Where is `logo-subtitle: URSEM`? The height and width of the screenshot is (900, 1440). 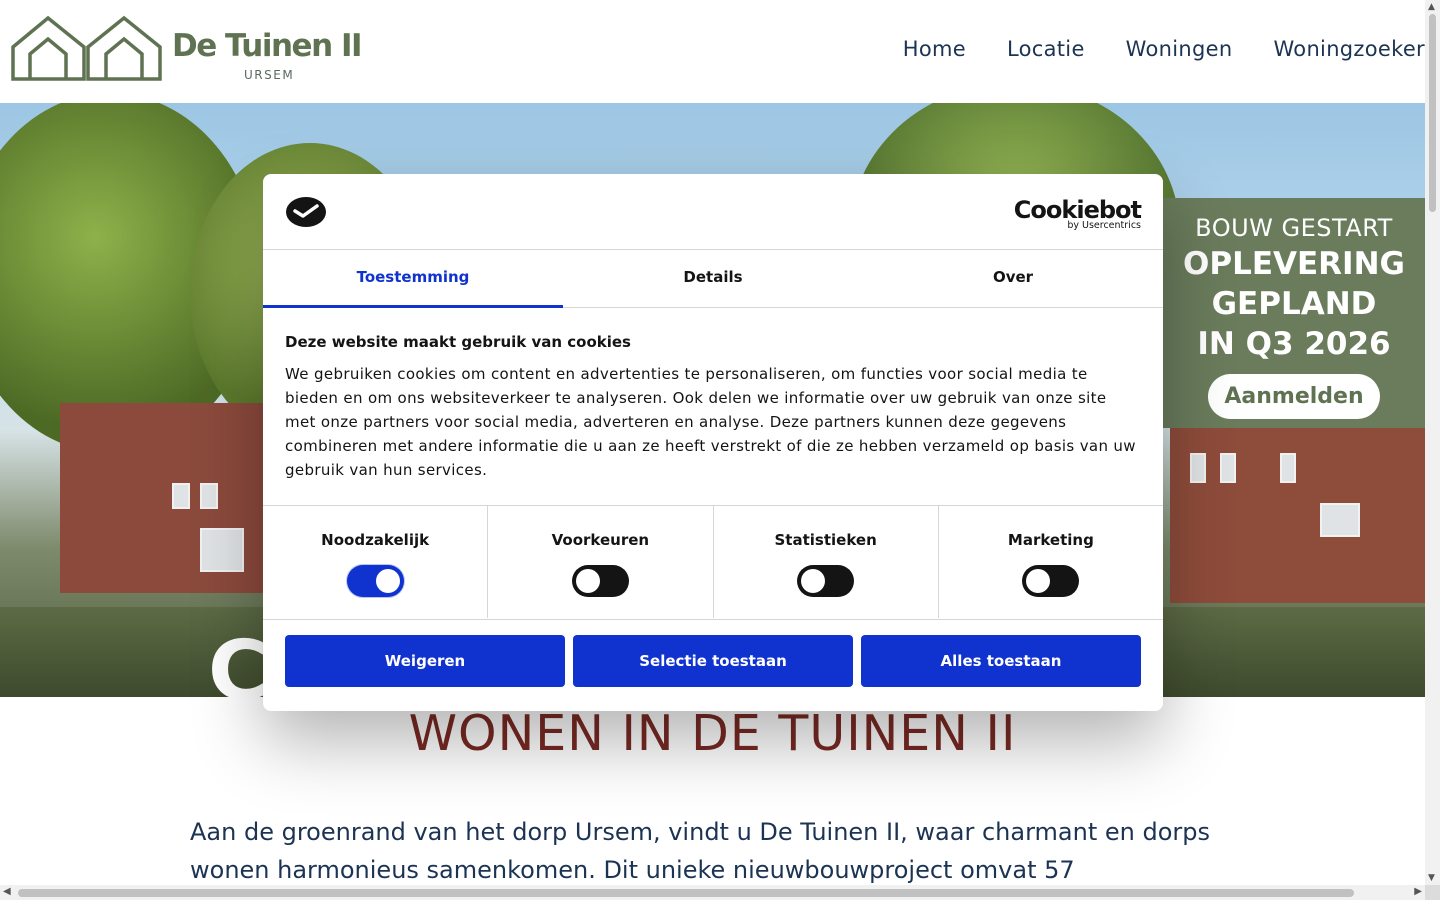 logo-subtitle: URSEM is located at coordinates (269, 75).